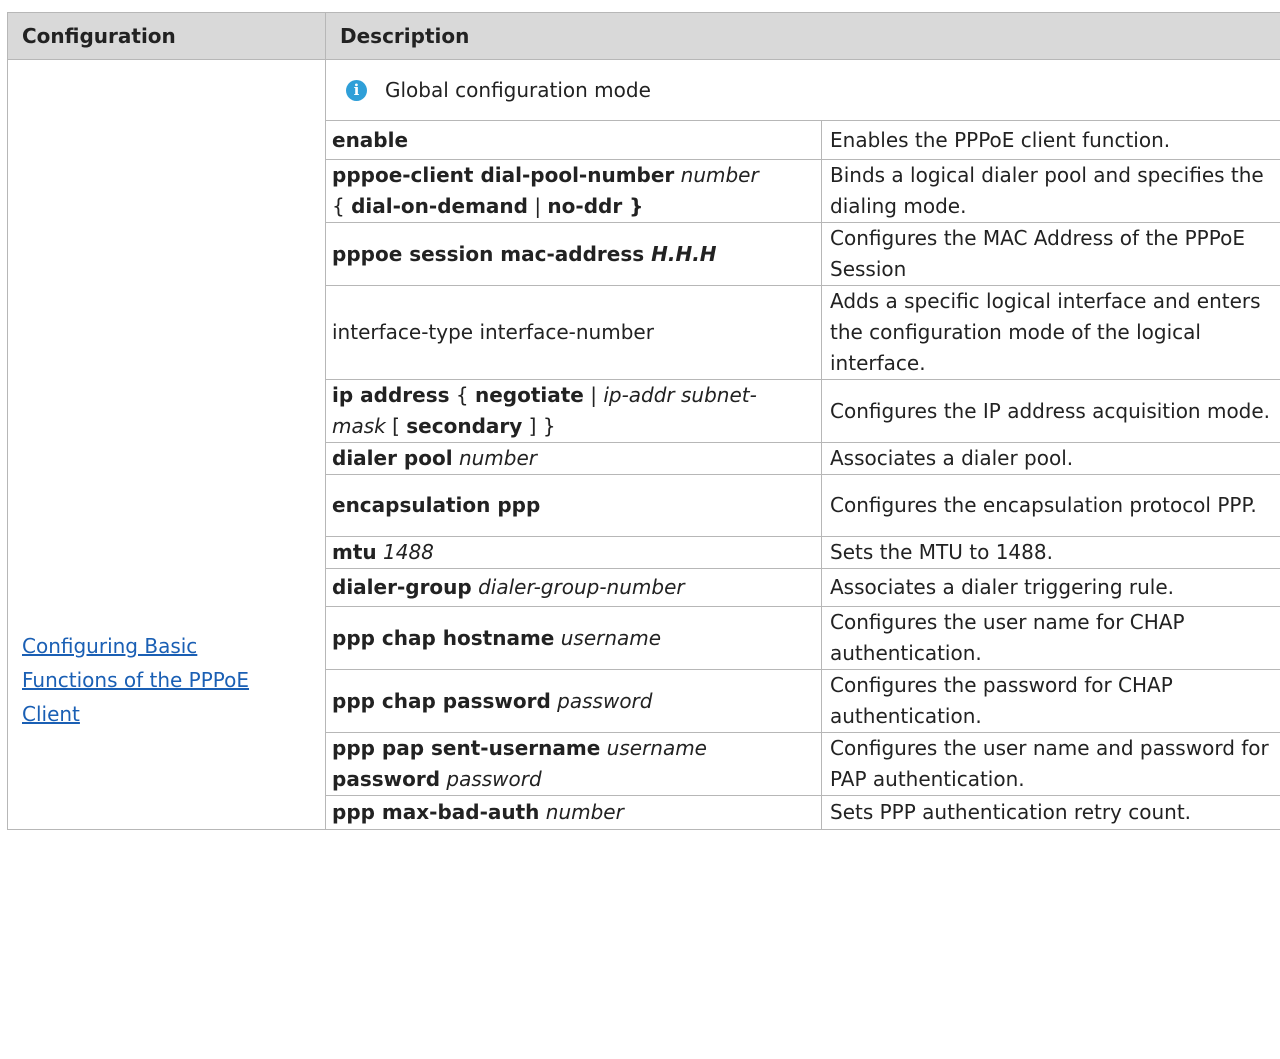 This screenshot has width=1280, height=1059. Describe the element at coordinates (402, 587) in the screenshot. I see `command-segment: dialer-group` at that location.